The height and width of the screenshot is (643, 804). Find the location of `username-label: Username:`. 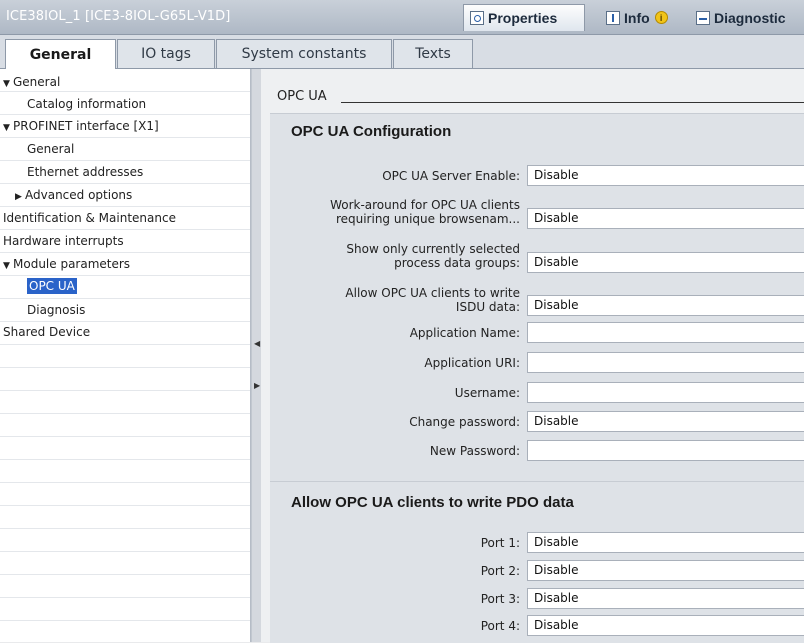

username-label: Username: is located at coordinates (487, 393).